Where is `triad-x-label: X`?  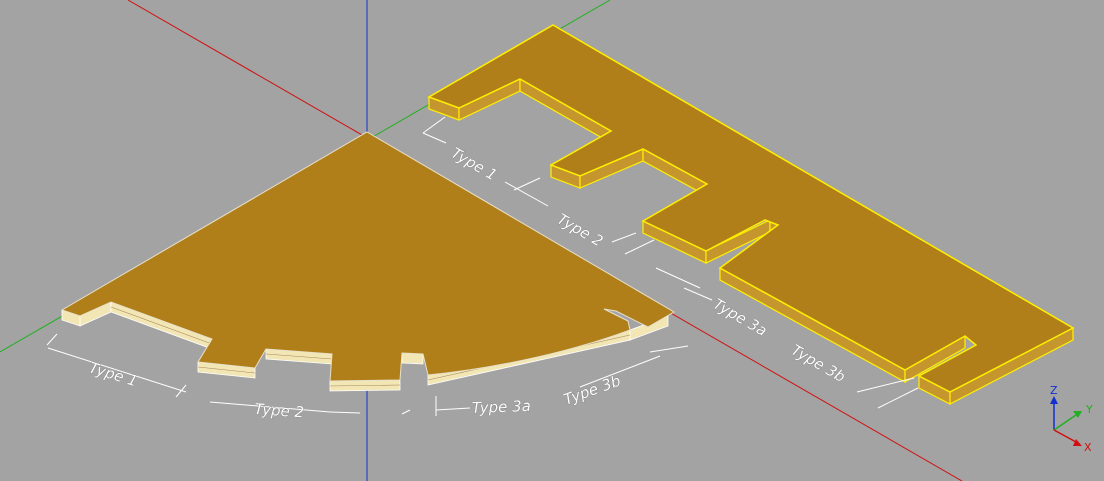 triad-x-label: X is located at coordinates (1088, 447).